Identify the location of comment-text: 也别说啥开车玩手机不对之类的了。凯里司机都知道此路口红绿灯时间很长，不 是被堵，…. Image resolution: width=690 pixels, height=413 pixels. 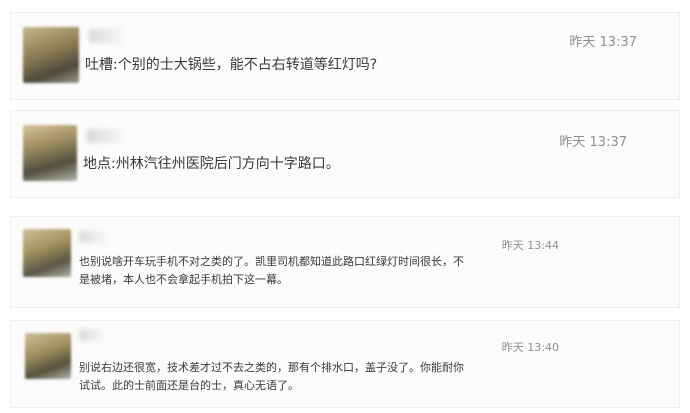
(271, 271).